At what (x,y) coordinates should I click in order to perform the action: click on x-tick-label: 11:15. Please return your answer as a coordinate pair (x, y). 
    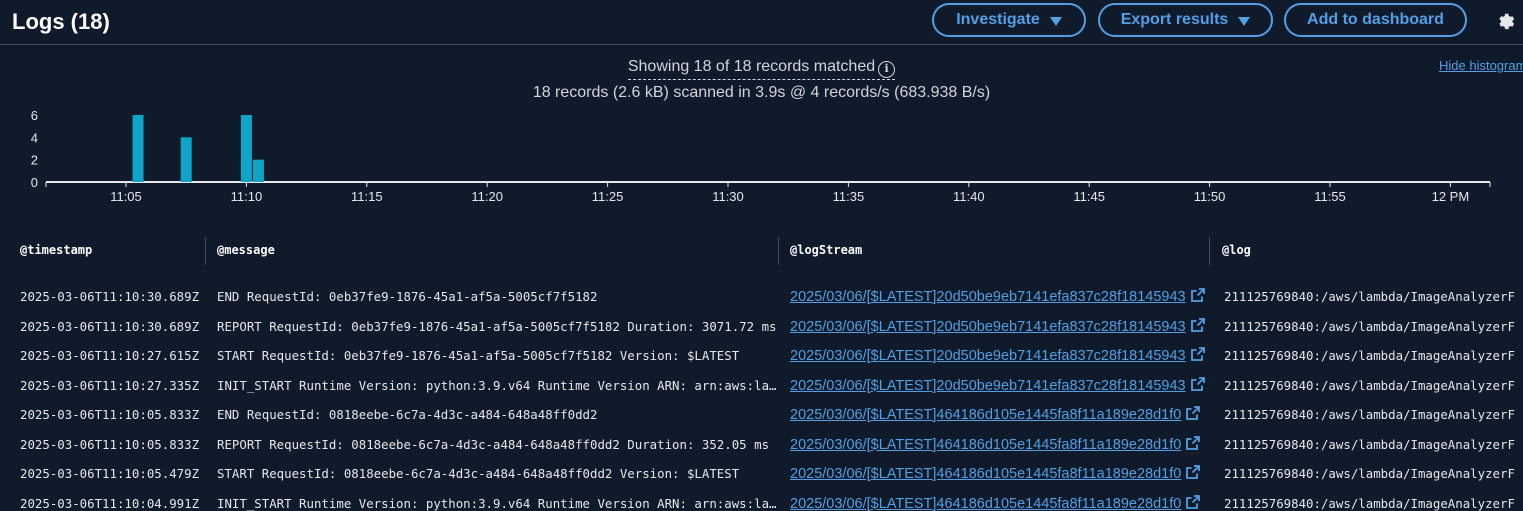
    Looking at the image, I should click on (367, 196).